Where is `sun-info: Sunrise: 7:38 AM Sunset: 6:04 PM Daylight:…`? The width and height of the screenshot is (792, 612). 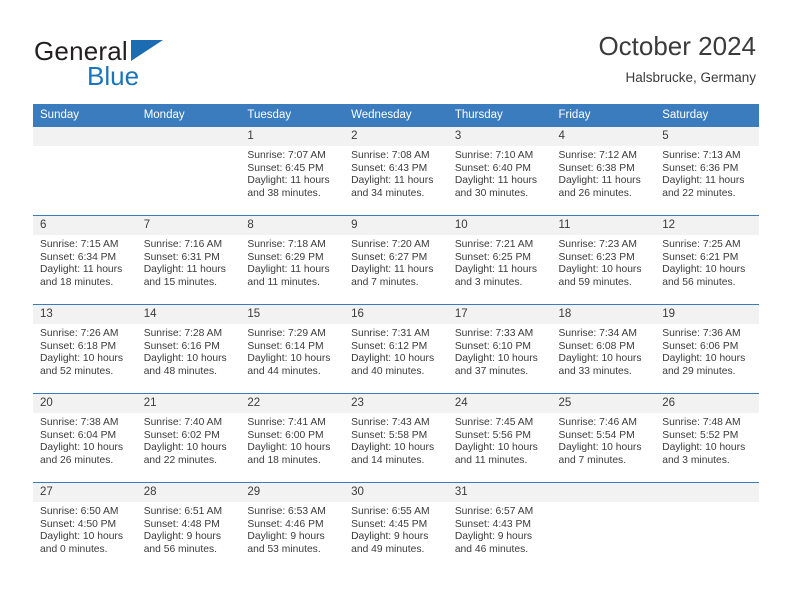 sun-info: Sunrise: 7:38 AM Sunset: 6:04 PM Daylight:… is located at coordinates (85, 440).